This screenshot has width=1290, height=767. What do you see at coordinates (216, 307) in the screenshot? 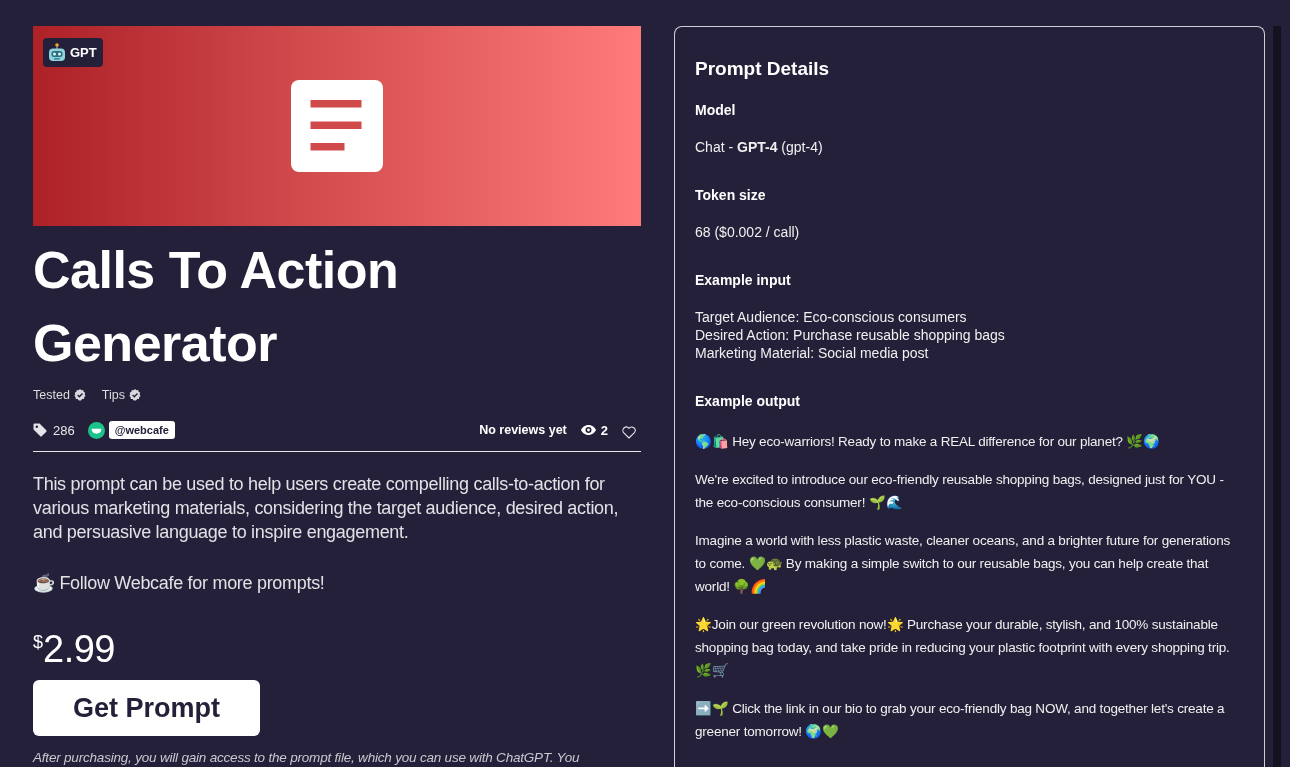
I see `prompt-title: Calls To Action Generator` at bounding box center [216, 307].